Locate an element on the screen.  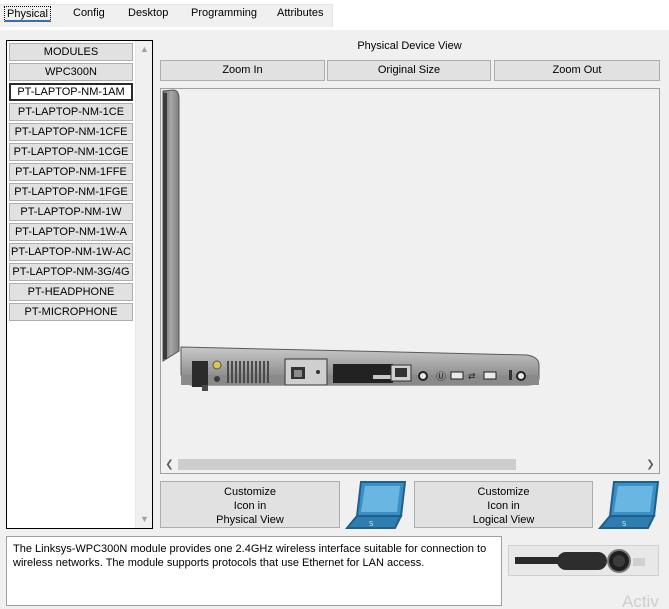
tab-physical: Physical is located at coordinates (27, 14).